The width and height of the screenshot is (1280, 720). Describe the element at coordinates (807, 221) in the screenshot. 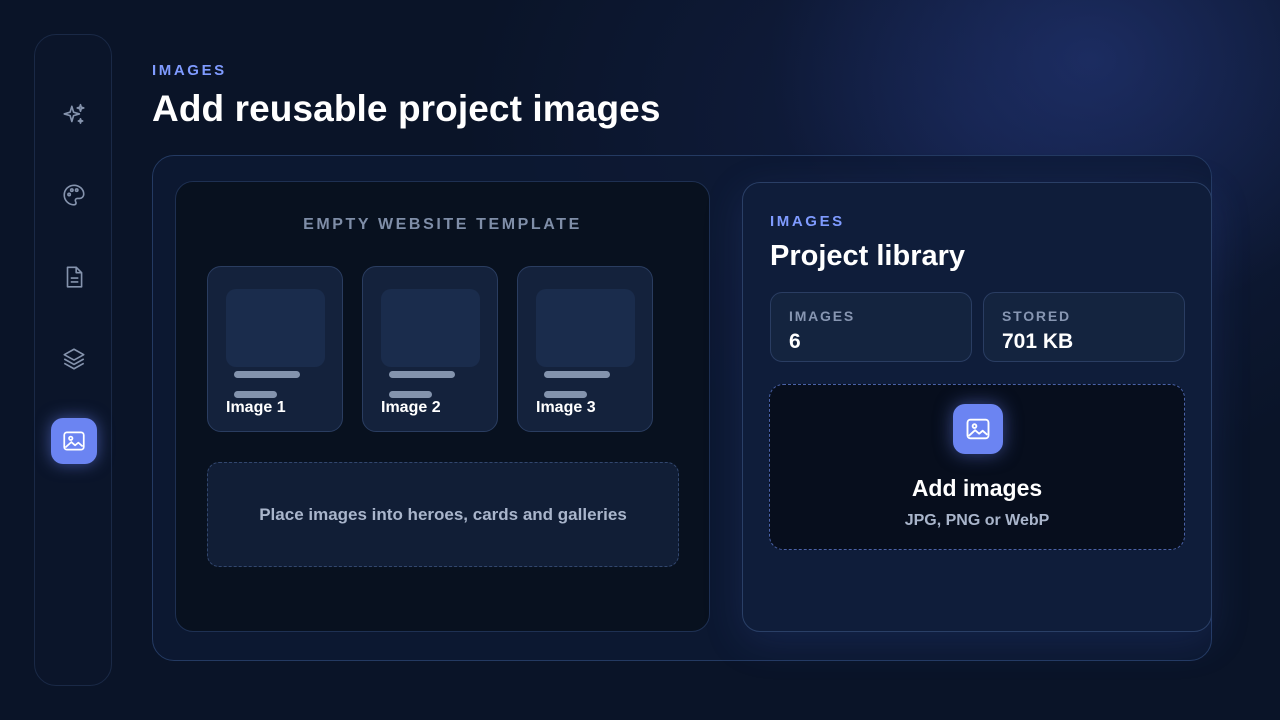

I see `library-eyebrow: IMAGES` at that location.